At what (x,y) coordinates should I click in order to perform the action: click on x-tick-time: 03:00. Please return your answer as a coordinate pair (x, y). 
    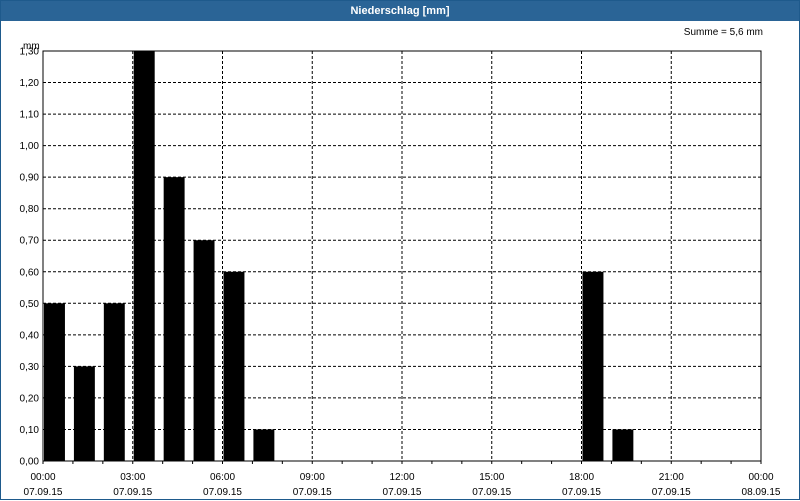
    Looking at the image, I should click on (132, 477).